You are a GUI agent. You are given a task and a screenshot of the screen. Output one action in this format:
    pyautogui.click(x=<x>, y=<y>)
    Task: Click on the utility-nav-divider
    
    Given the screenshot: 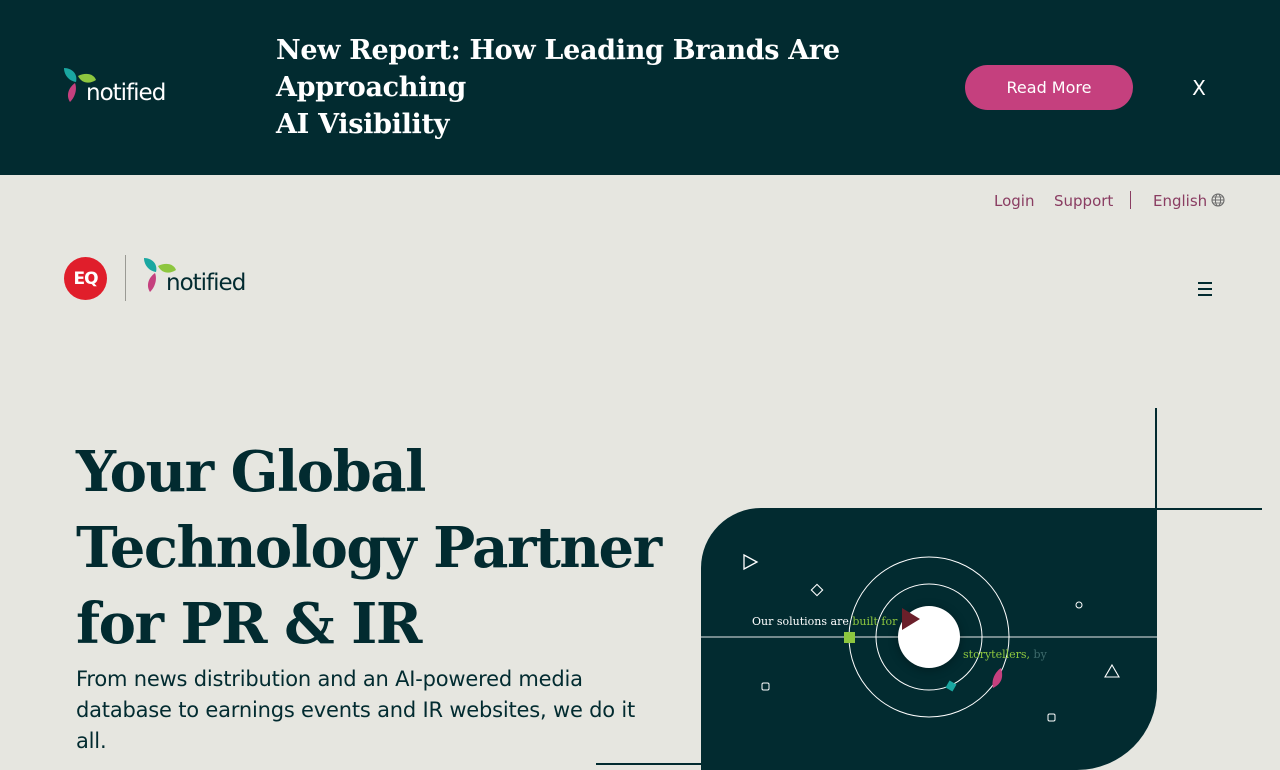 What is the action you would take?
    pyautogui.click(x=1130, y=200)
    